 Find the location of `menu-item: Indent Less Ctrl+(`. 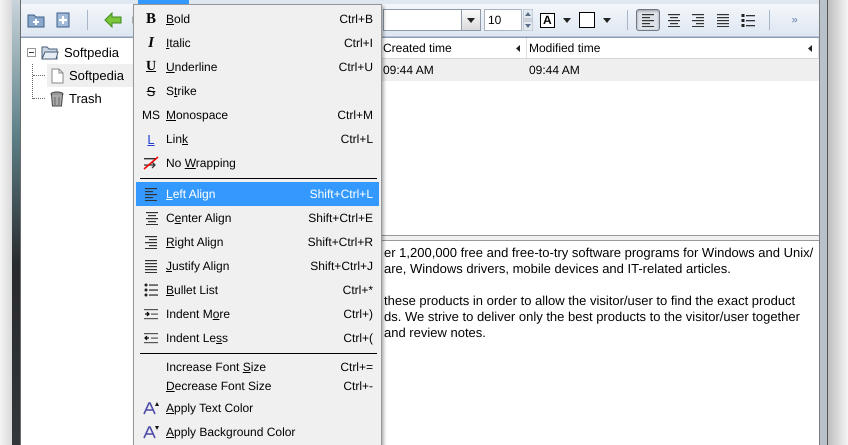

menu-item: Indent Less Ctrl+( is located at coordinates (257, 338).